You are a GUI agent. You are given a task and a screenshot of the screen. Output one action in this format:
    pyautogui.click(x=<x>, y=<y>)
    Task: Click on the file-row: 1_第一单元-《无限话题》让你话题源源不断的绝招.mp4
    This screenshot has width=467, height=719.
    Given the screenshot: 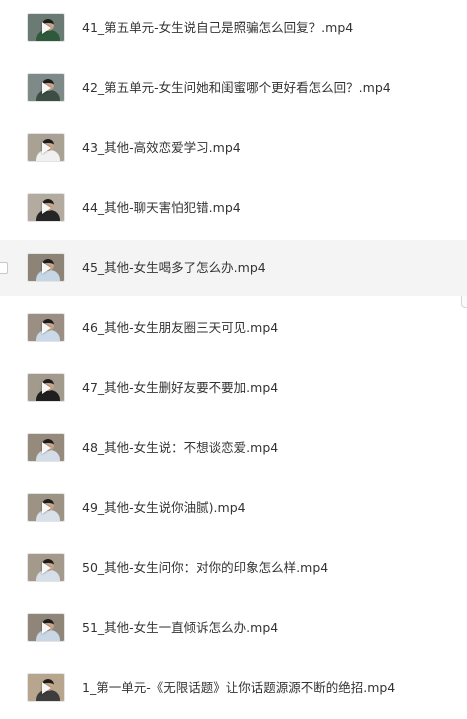 What is the action you would take?
    pyautogui.click(x=233, y=688)
    